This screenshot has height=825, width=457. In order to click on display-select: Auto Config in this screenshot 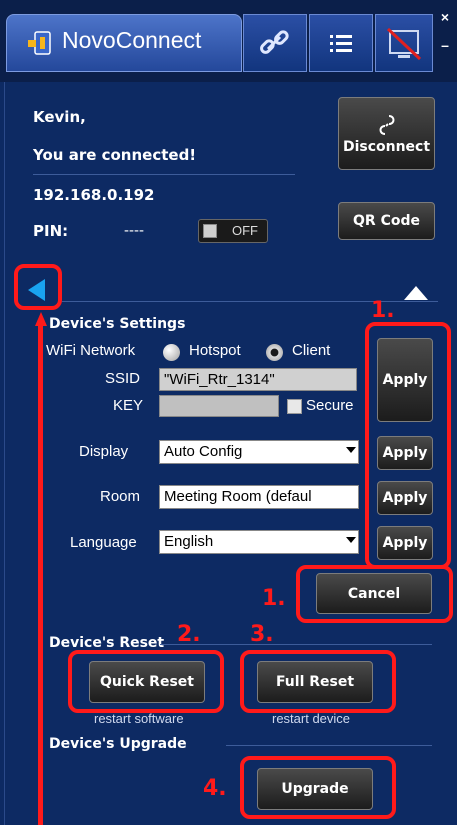, I will do `click(259, 452)`.